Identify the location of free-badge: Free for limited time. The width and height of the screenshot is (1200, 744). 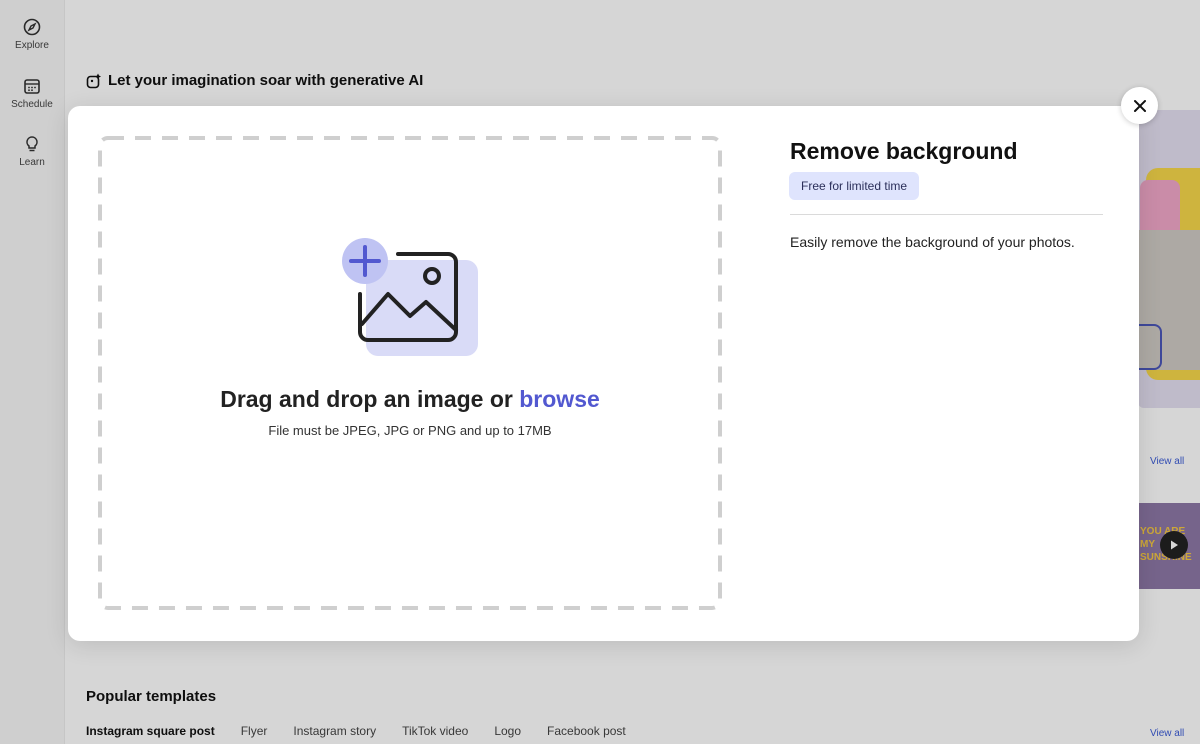
(854, 186).